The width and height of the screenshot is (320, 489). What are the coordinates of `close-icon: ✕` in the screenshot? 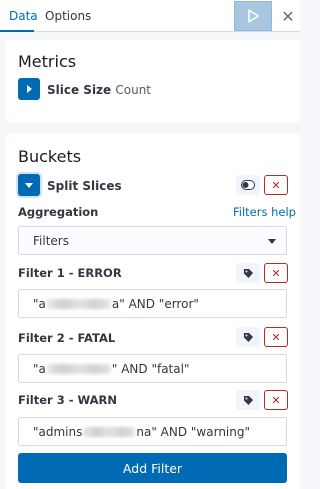 It's located at (288, 16).